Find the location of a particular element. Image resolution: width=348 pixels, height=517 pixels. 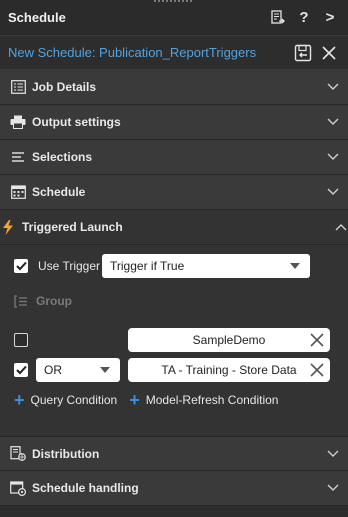

panel-header: Schedule ? > is located at coordinates (174, 18).